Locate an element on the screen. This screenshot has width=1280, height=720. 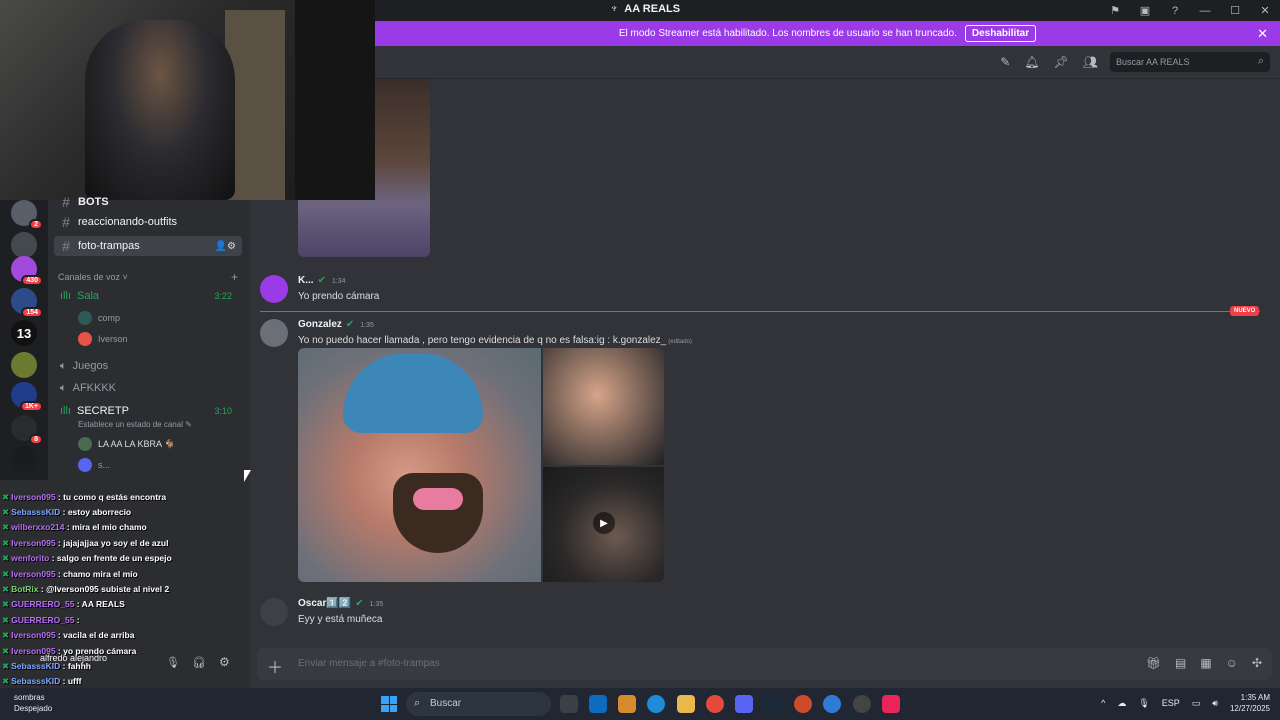
title-bar-controls: ⚑ ▣ ? — ☐ ✕ is located at coordinates (1190, 10).